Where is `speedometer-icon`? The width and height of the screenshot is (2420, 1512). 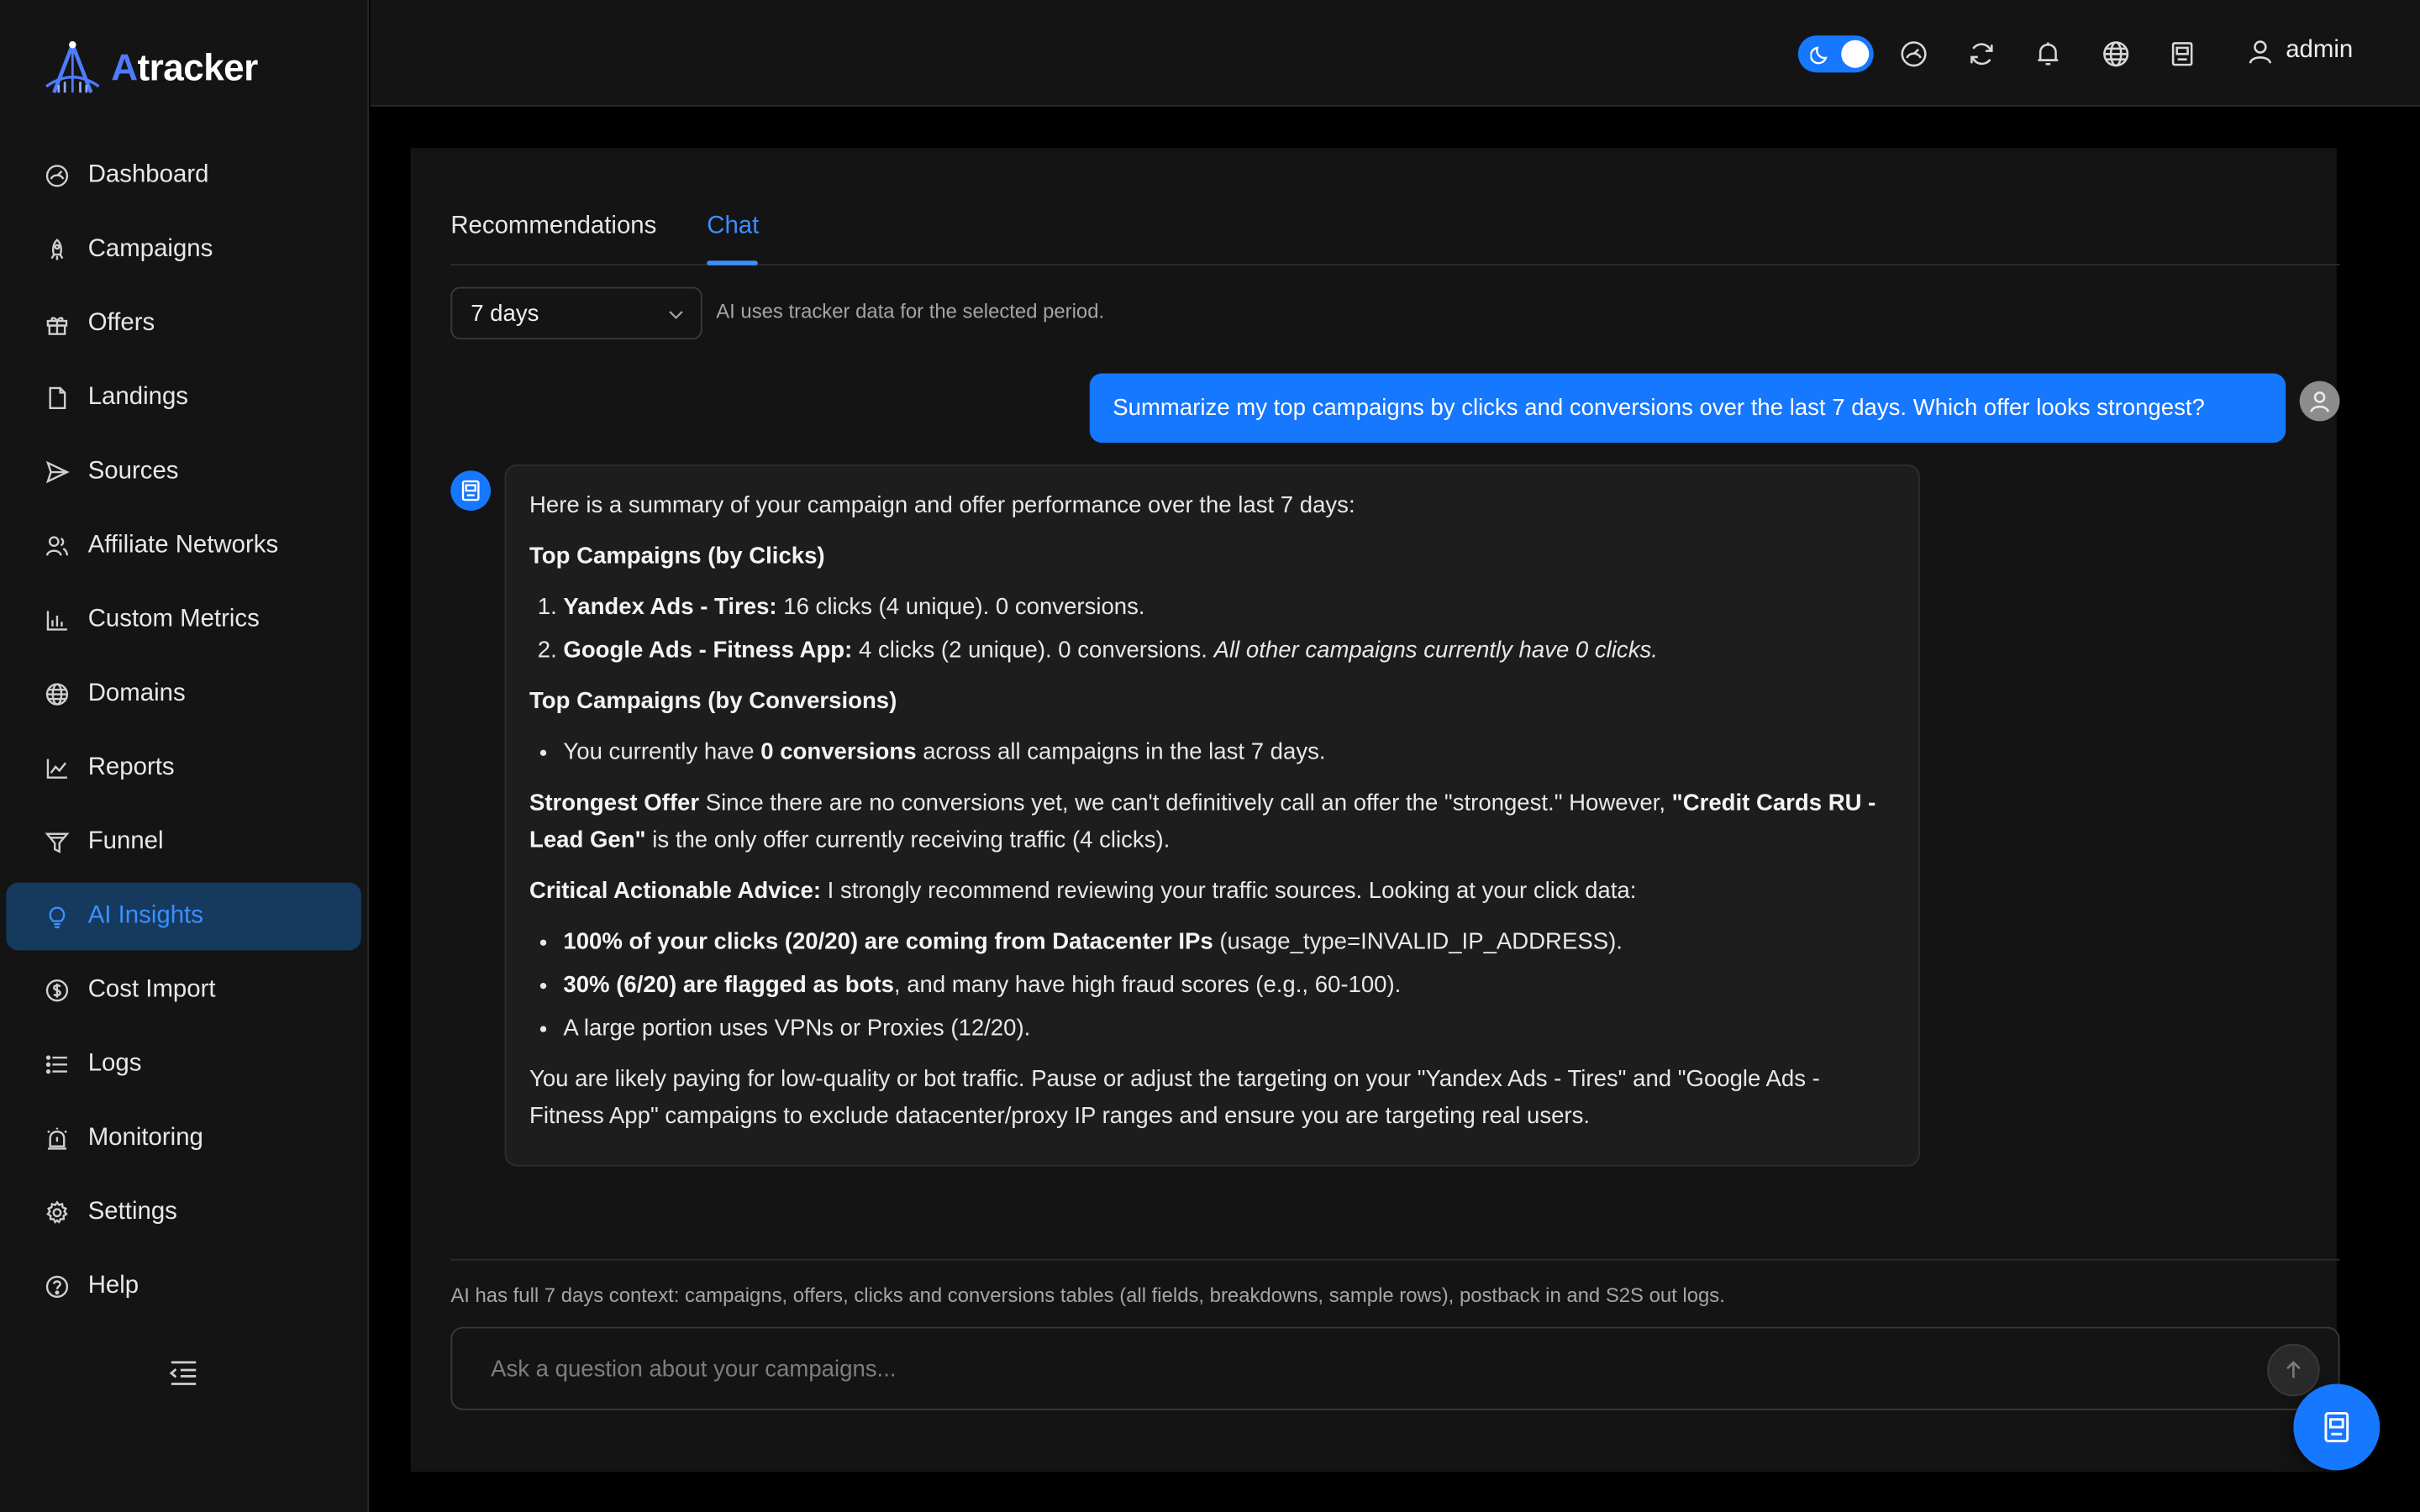 speedometer-icon is located at coordinates (1914, 54).